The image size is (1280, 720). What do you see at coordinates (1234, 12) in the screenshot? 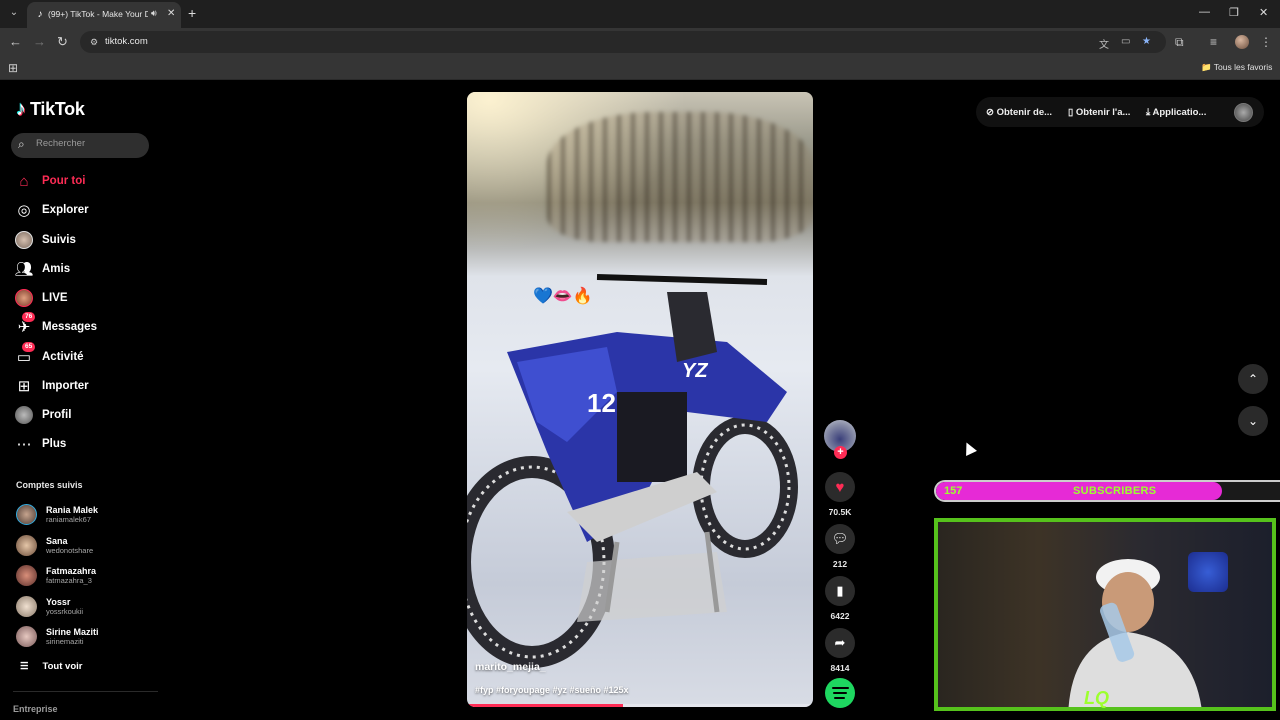
I see `restore-icon: ❐` at bounding box center [1234, 12].